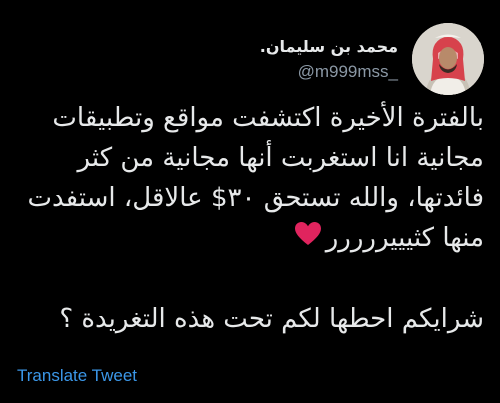 The image size is (500, 403). What do you see at coordinates (280, 158) in the screenshot?
I see `tweet-line: مجانية انا استغربت أنها مجانية من كثر` at bounding box center [280, 158].